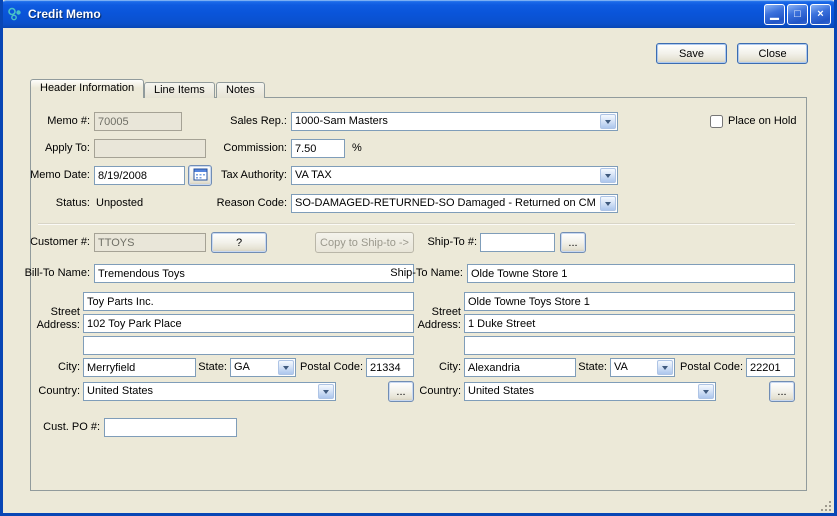 Image resolution: width=837 pixels, height=516 pixels. Describe the element at coordinates (642, 367) in the screenshot. I see `ship-to-state-select: VA` at that location.